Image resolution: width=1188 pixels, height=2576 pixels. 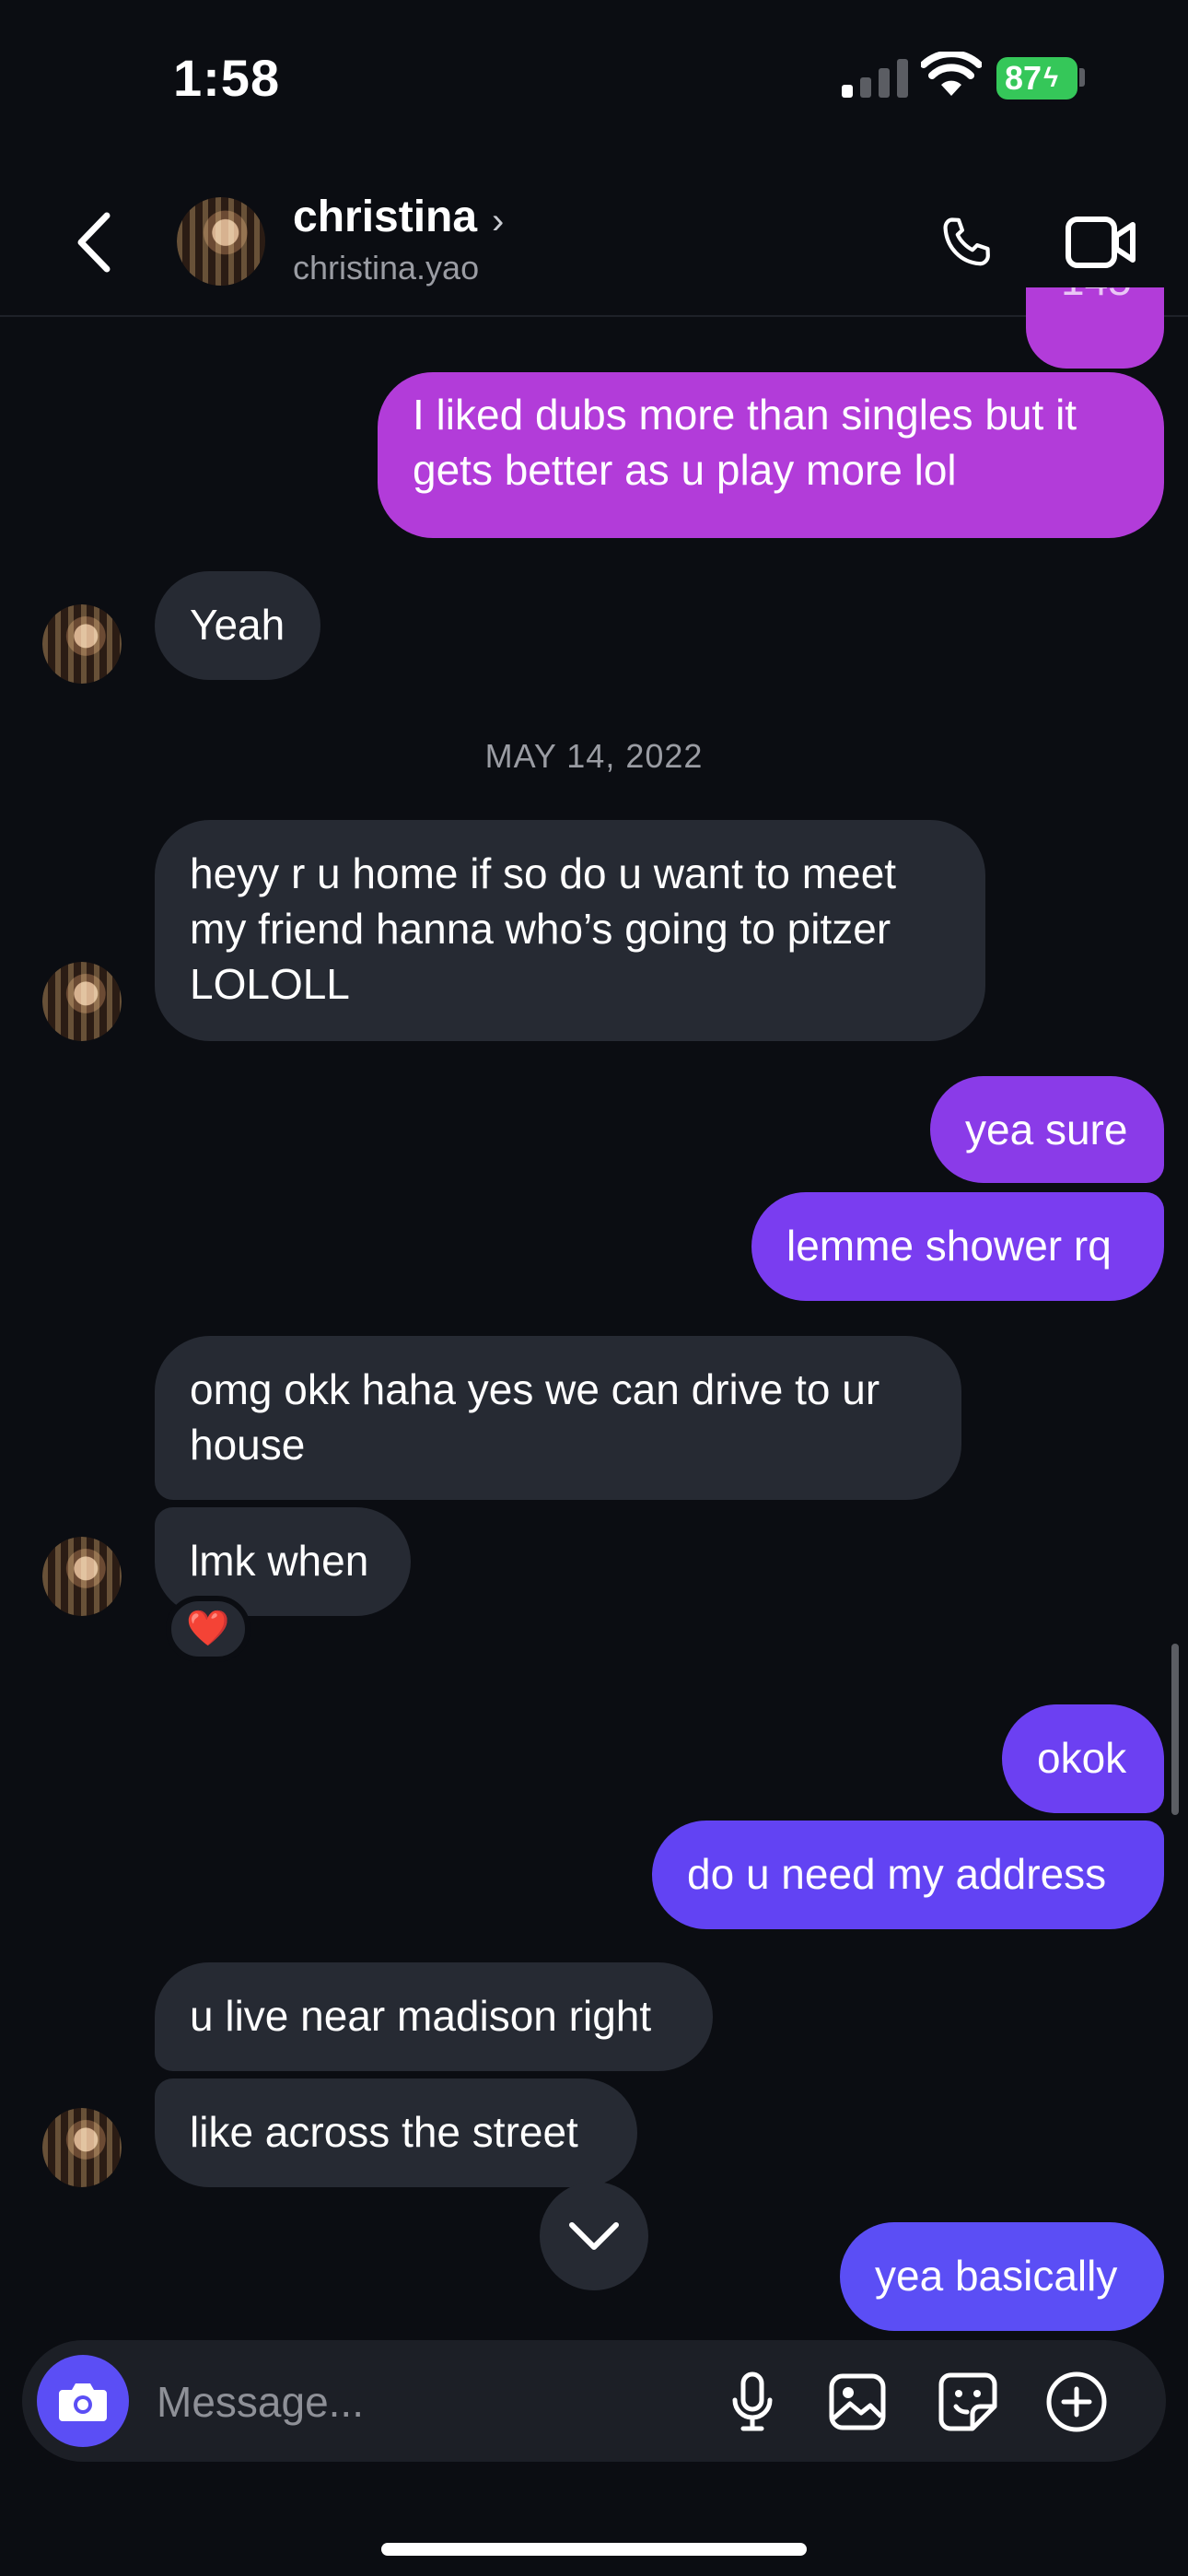 What do you see at coordinates (594, 2549) in the screenshot?
I see `home-indicator` at bounding box center [594, 2549].